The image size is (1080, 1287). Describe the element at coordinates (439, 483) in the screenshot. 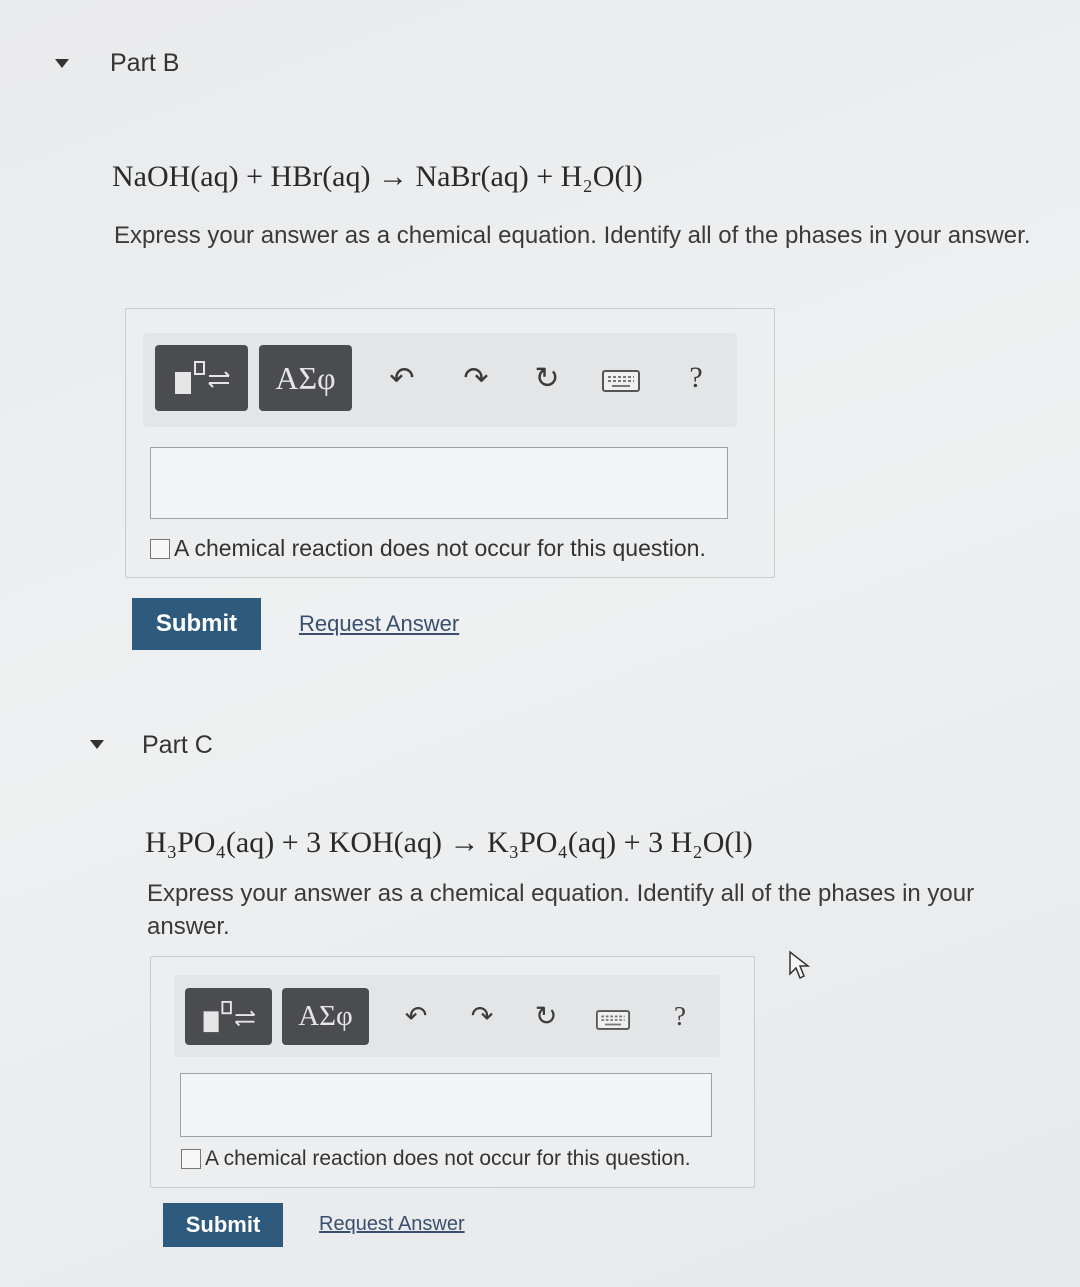

I see `part-b-answer-input` at that location.